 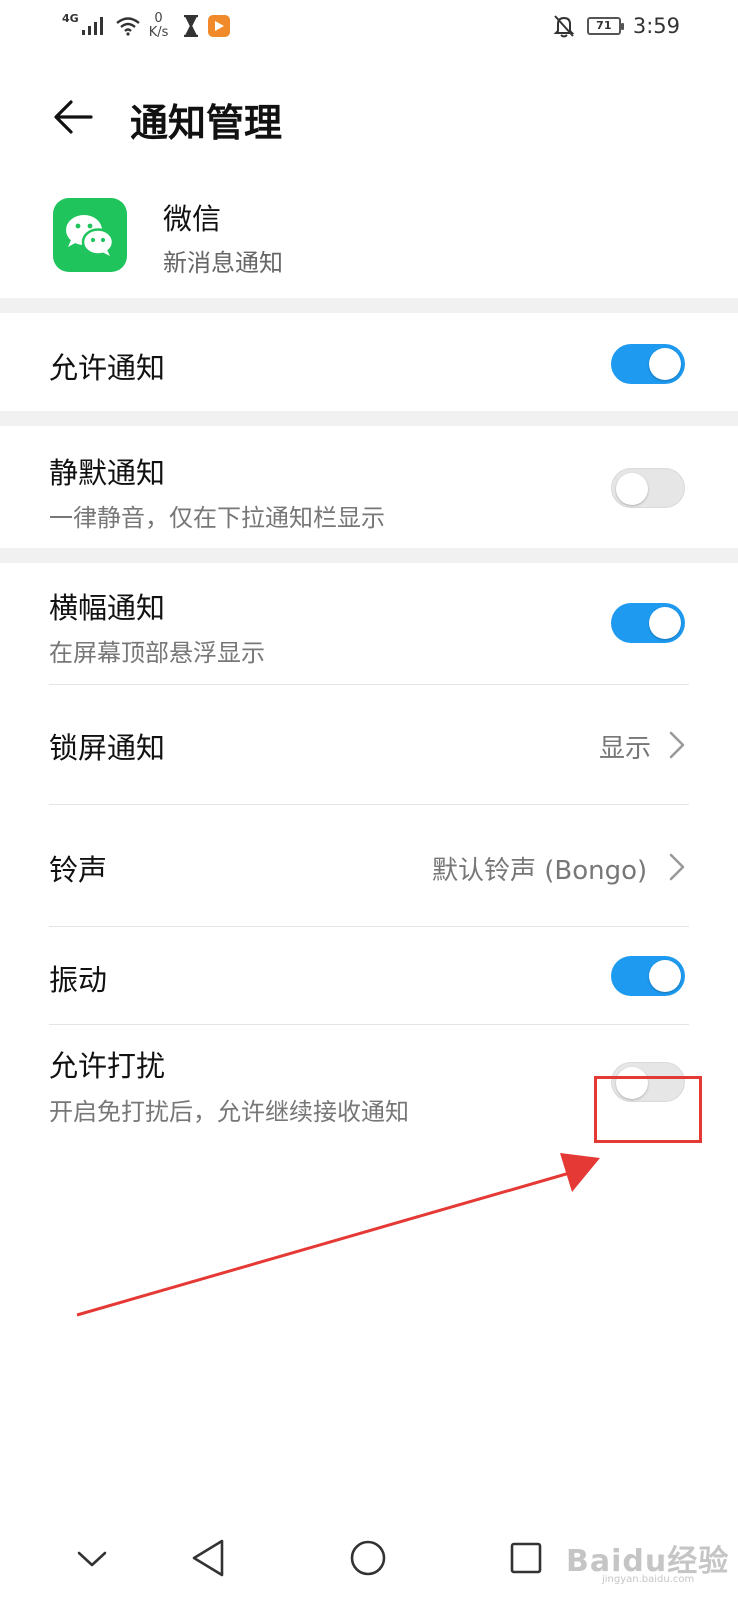 What do you see at coordinates (338, 1235) in the screenshot?
I see `annotation-arrow` at bounding box center [338, 1235].